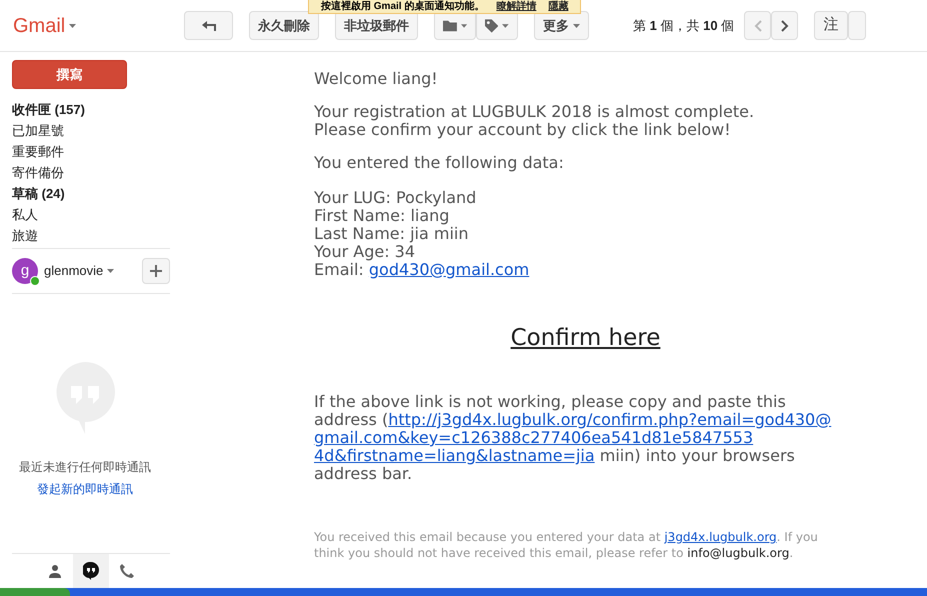  I want to click on account-name: glenmovie, so click(79, 271).